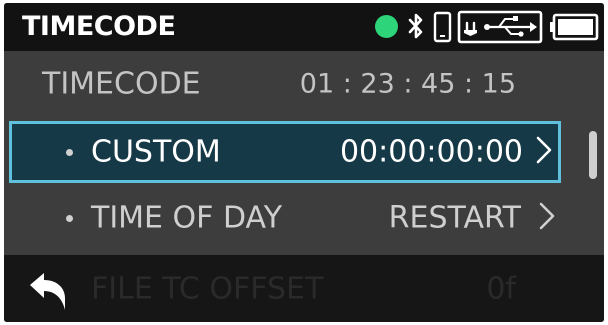 Image resolution: width=608 pixels, height=325 pixels. Describe the element at coordinates (121, 84) in the screenshot. I see `timecode-readout-label: TIMECODE` at that location.